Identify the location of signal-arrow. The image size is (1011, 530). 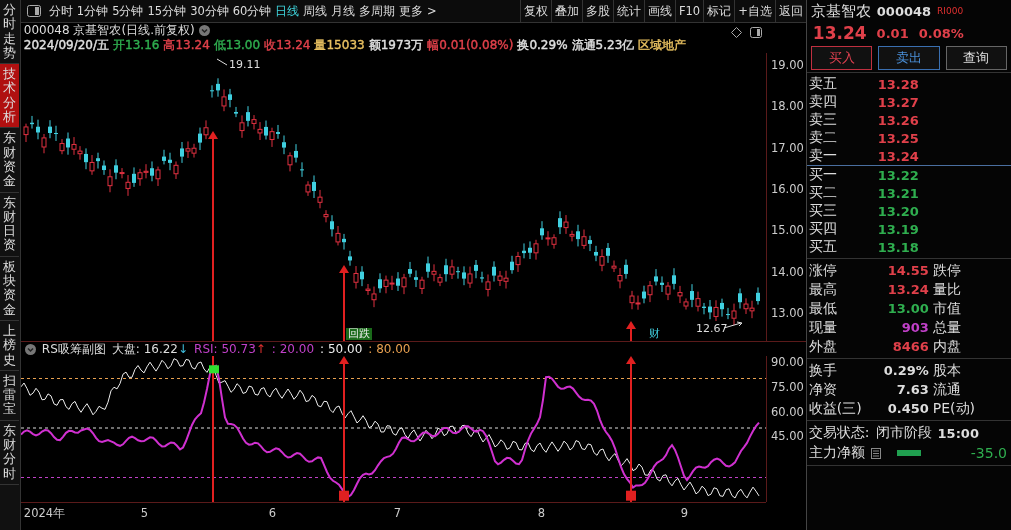
(630, 331).